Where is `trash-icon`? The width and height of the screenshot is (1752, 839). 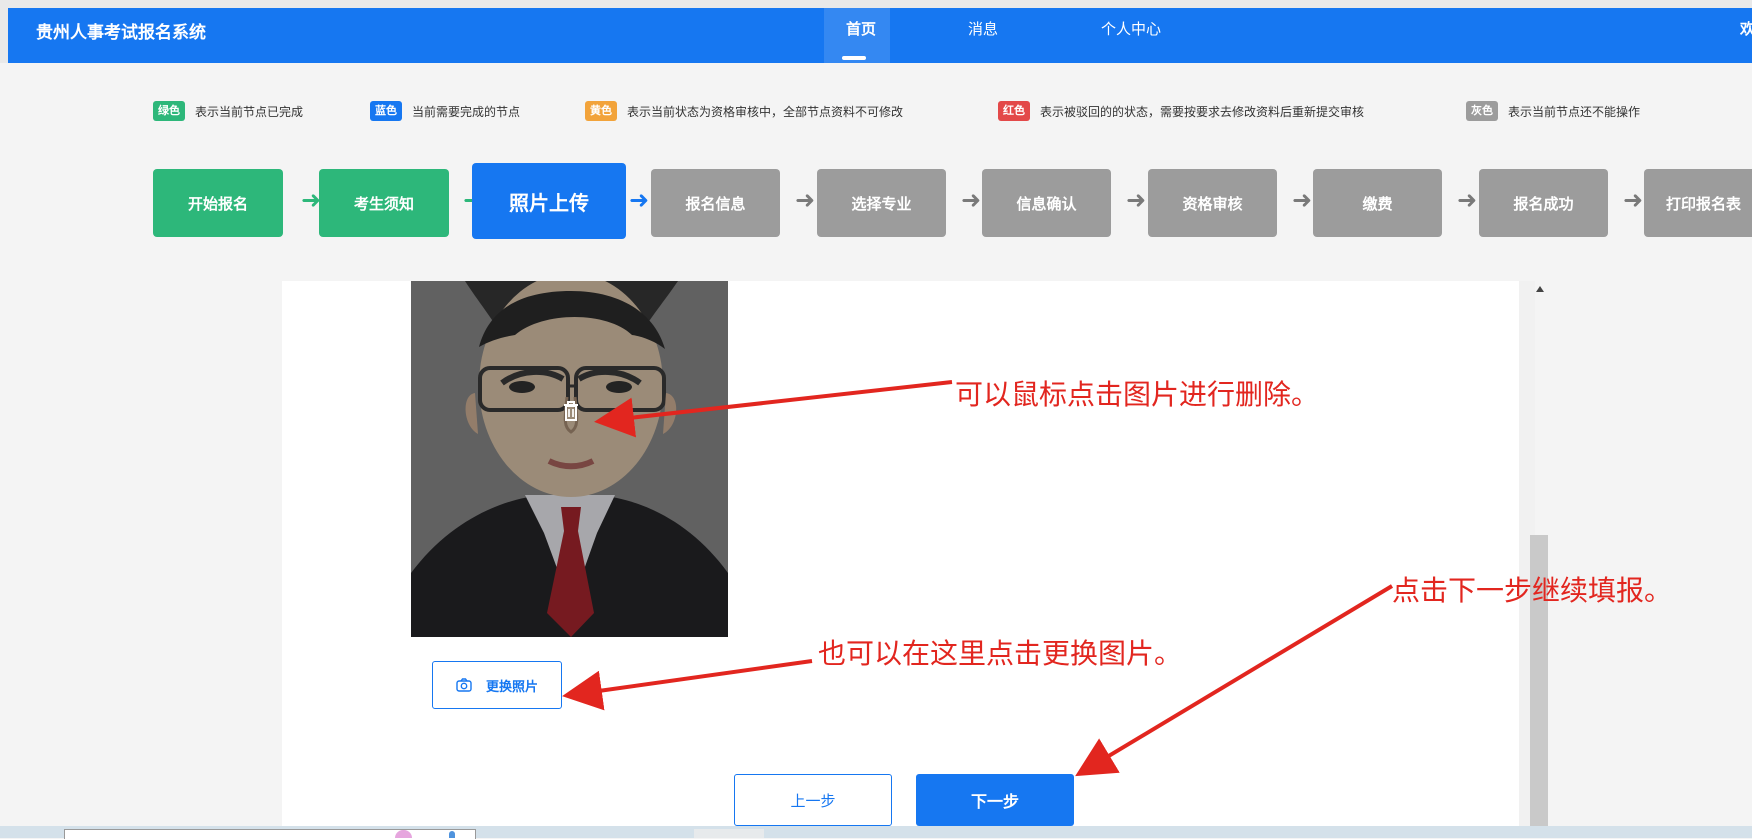 trash-icon is located at coordinates (571, 412).